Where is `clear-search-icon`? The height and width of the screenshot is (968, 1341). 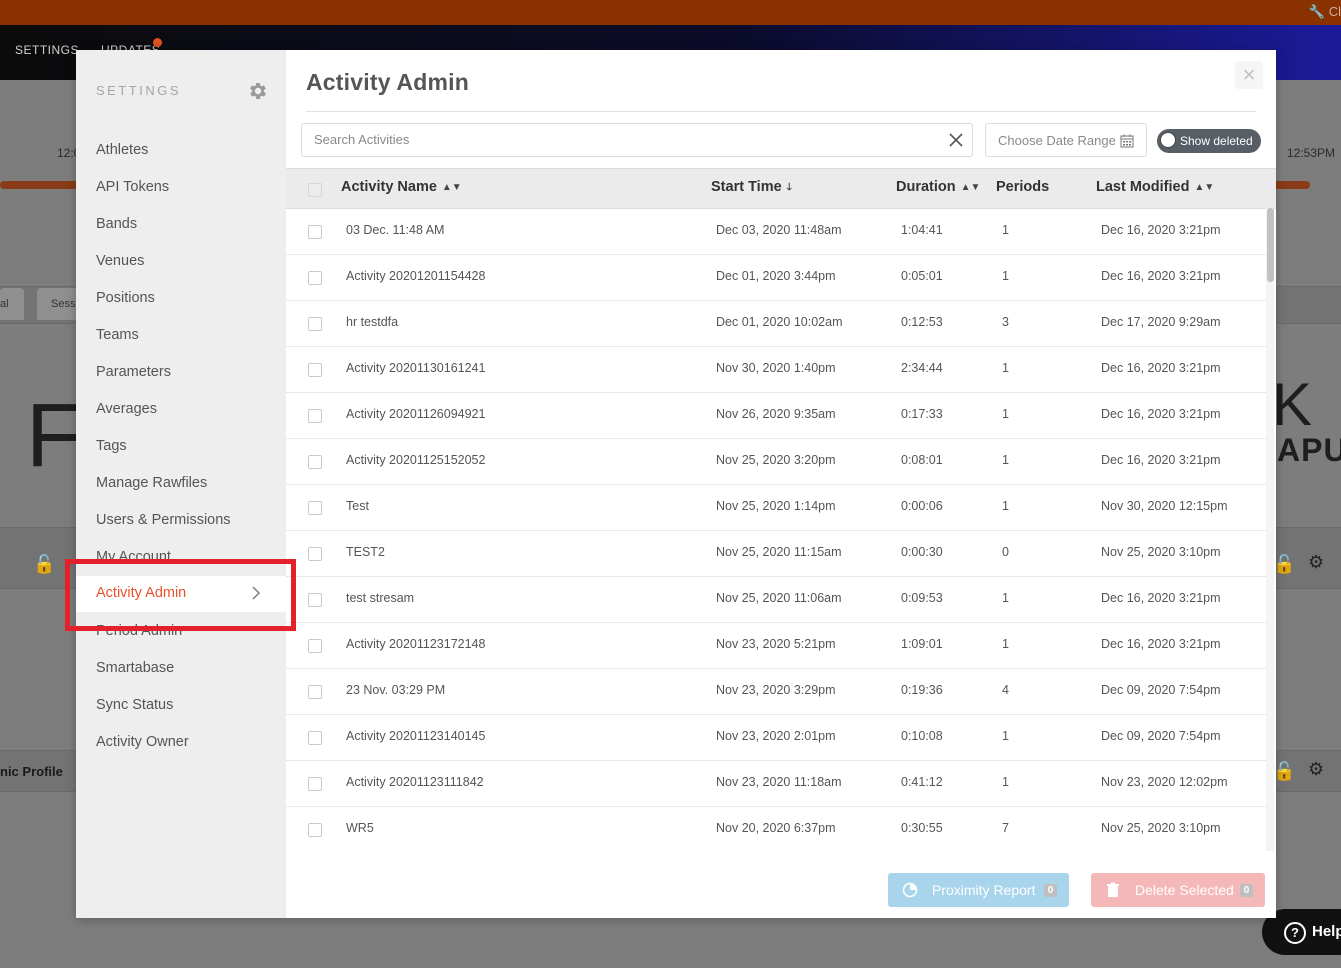 clear-search-icon is located at coordinates (956, 140).